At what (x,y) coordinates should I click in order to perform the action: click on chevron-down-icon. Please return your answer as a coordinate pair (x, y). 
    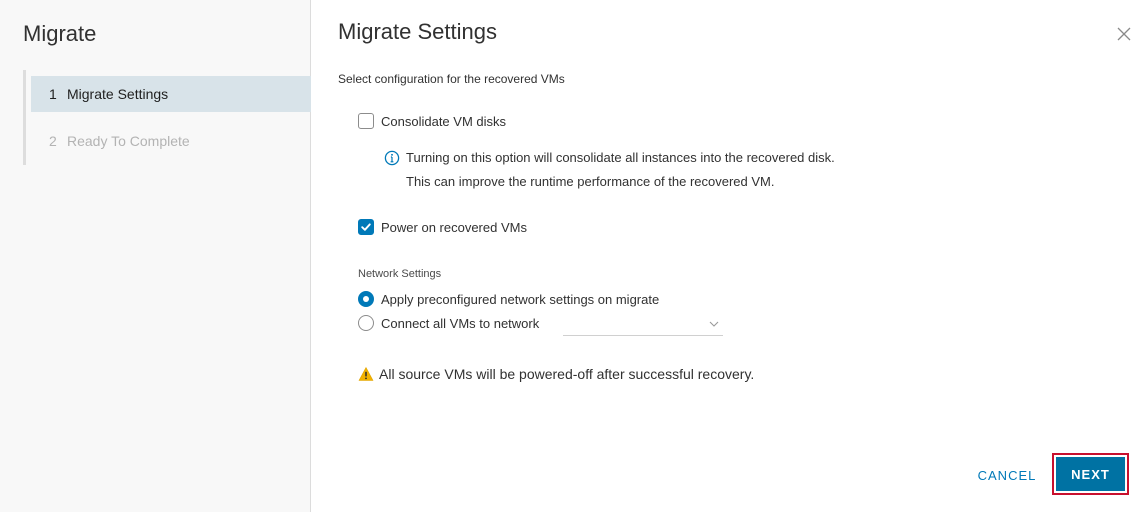
    Looking at the image, I should click on (714, 324).